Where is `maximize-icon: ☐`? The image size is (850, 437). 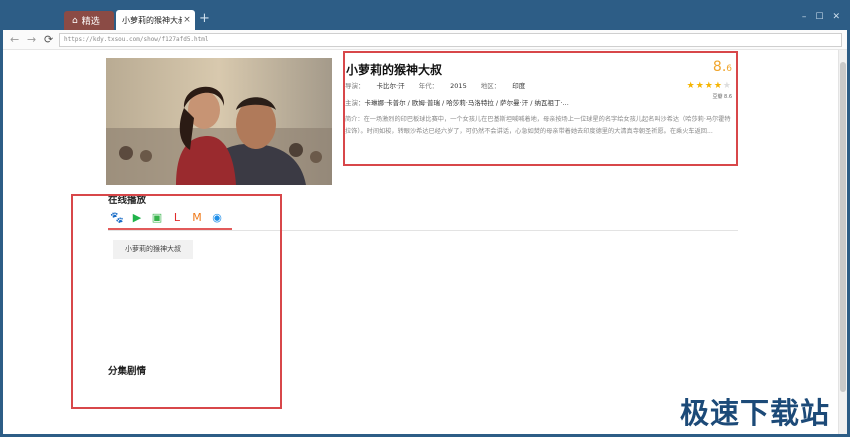 maximize-icon: ☐ is located at coordinates (819, 17).